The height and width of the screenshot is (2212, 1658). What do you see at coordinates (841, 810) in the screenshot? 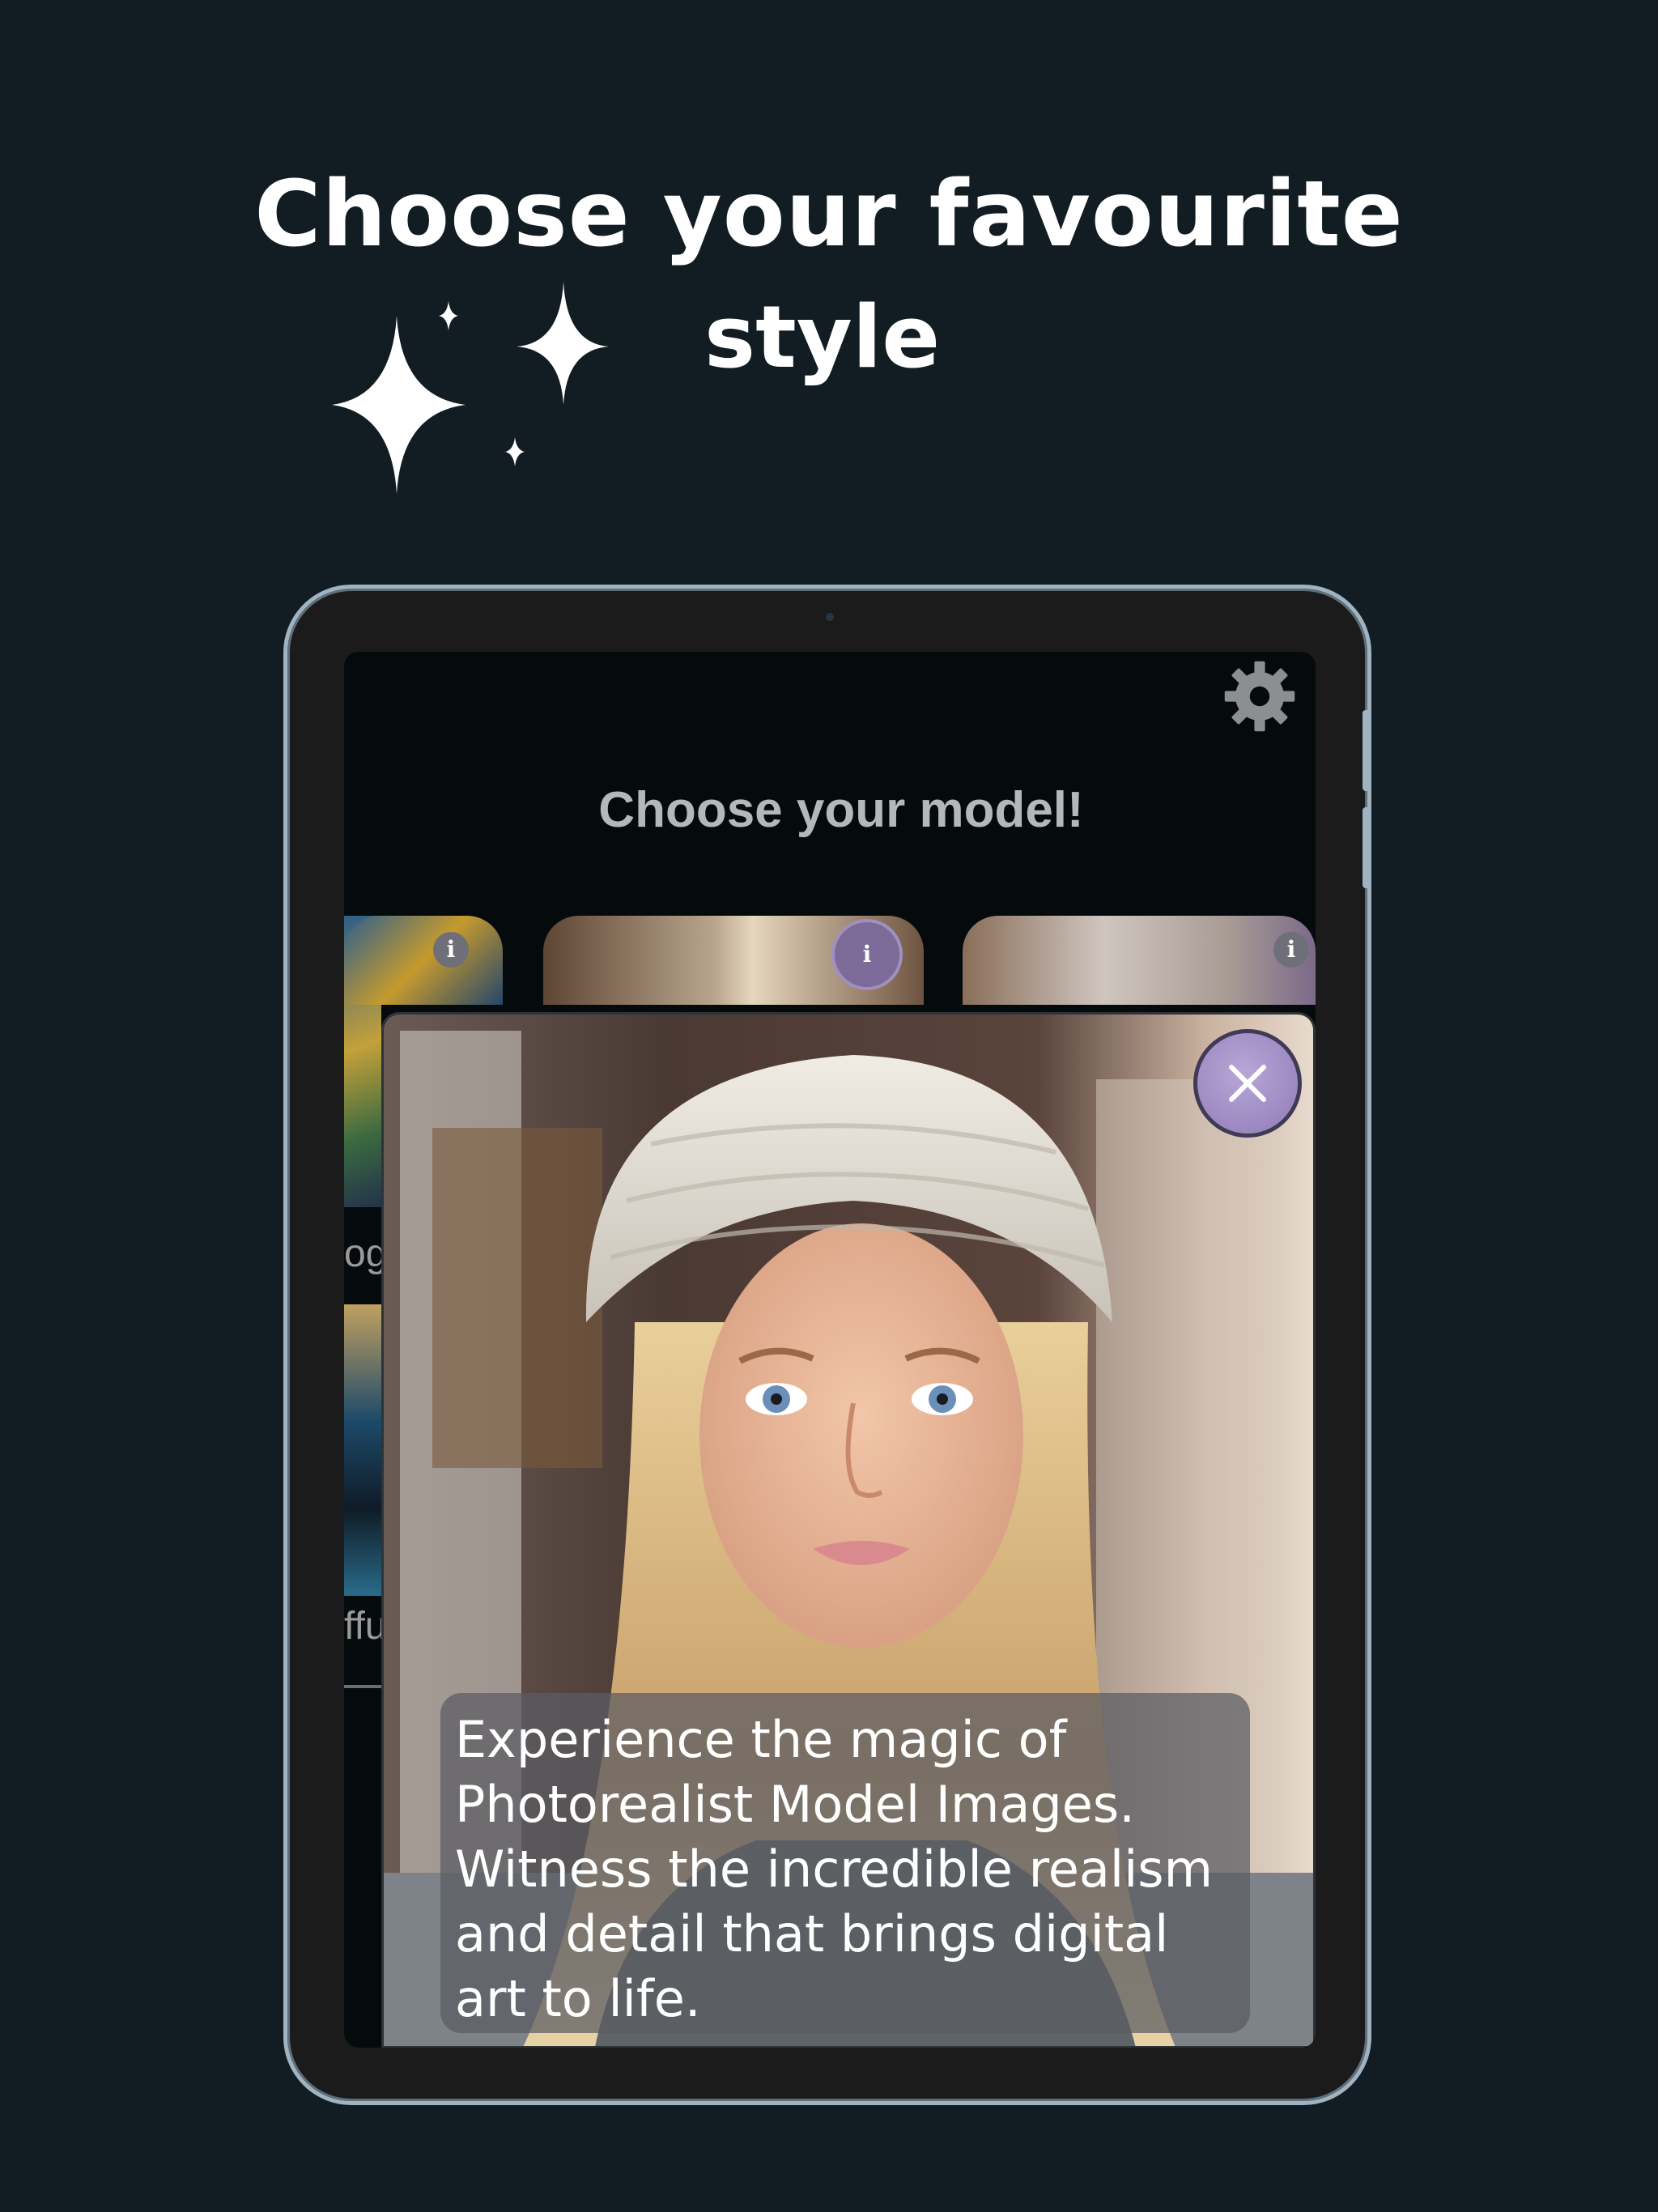
I see `page-title: Choose your model!` at bounding box center [841, 810].